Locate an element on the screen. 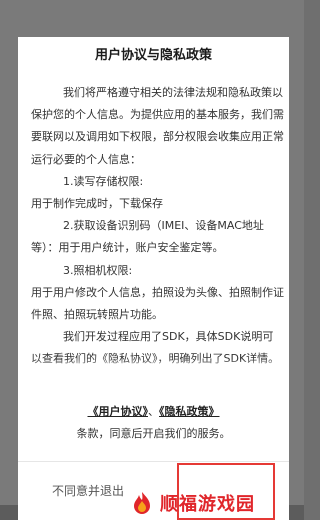 The width and height of the screenshot is (320, 520). agreement-links: 《用户协议》、《隐私政策》 is located at coordinates (153, 412).